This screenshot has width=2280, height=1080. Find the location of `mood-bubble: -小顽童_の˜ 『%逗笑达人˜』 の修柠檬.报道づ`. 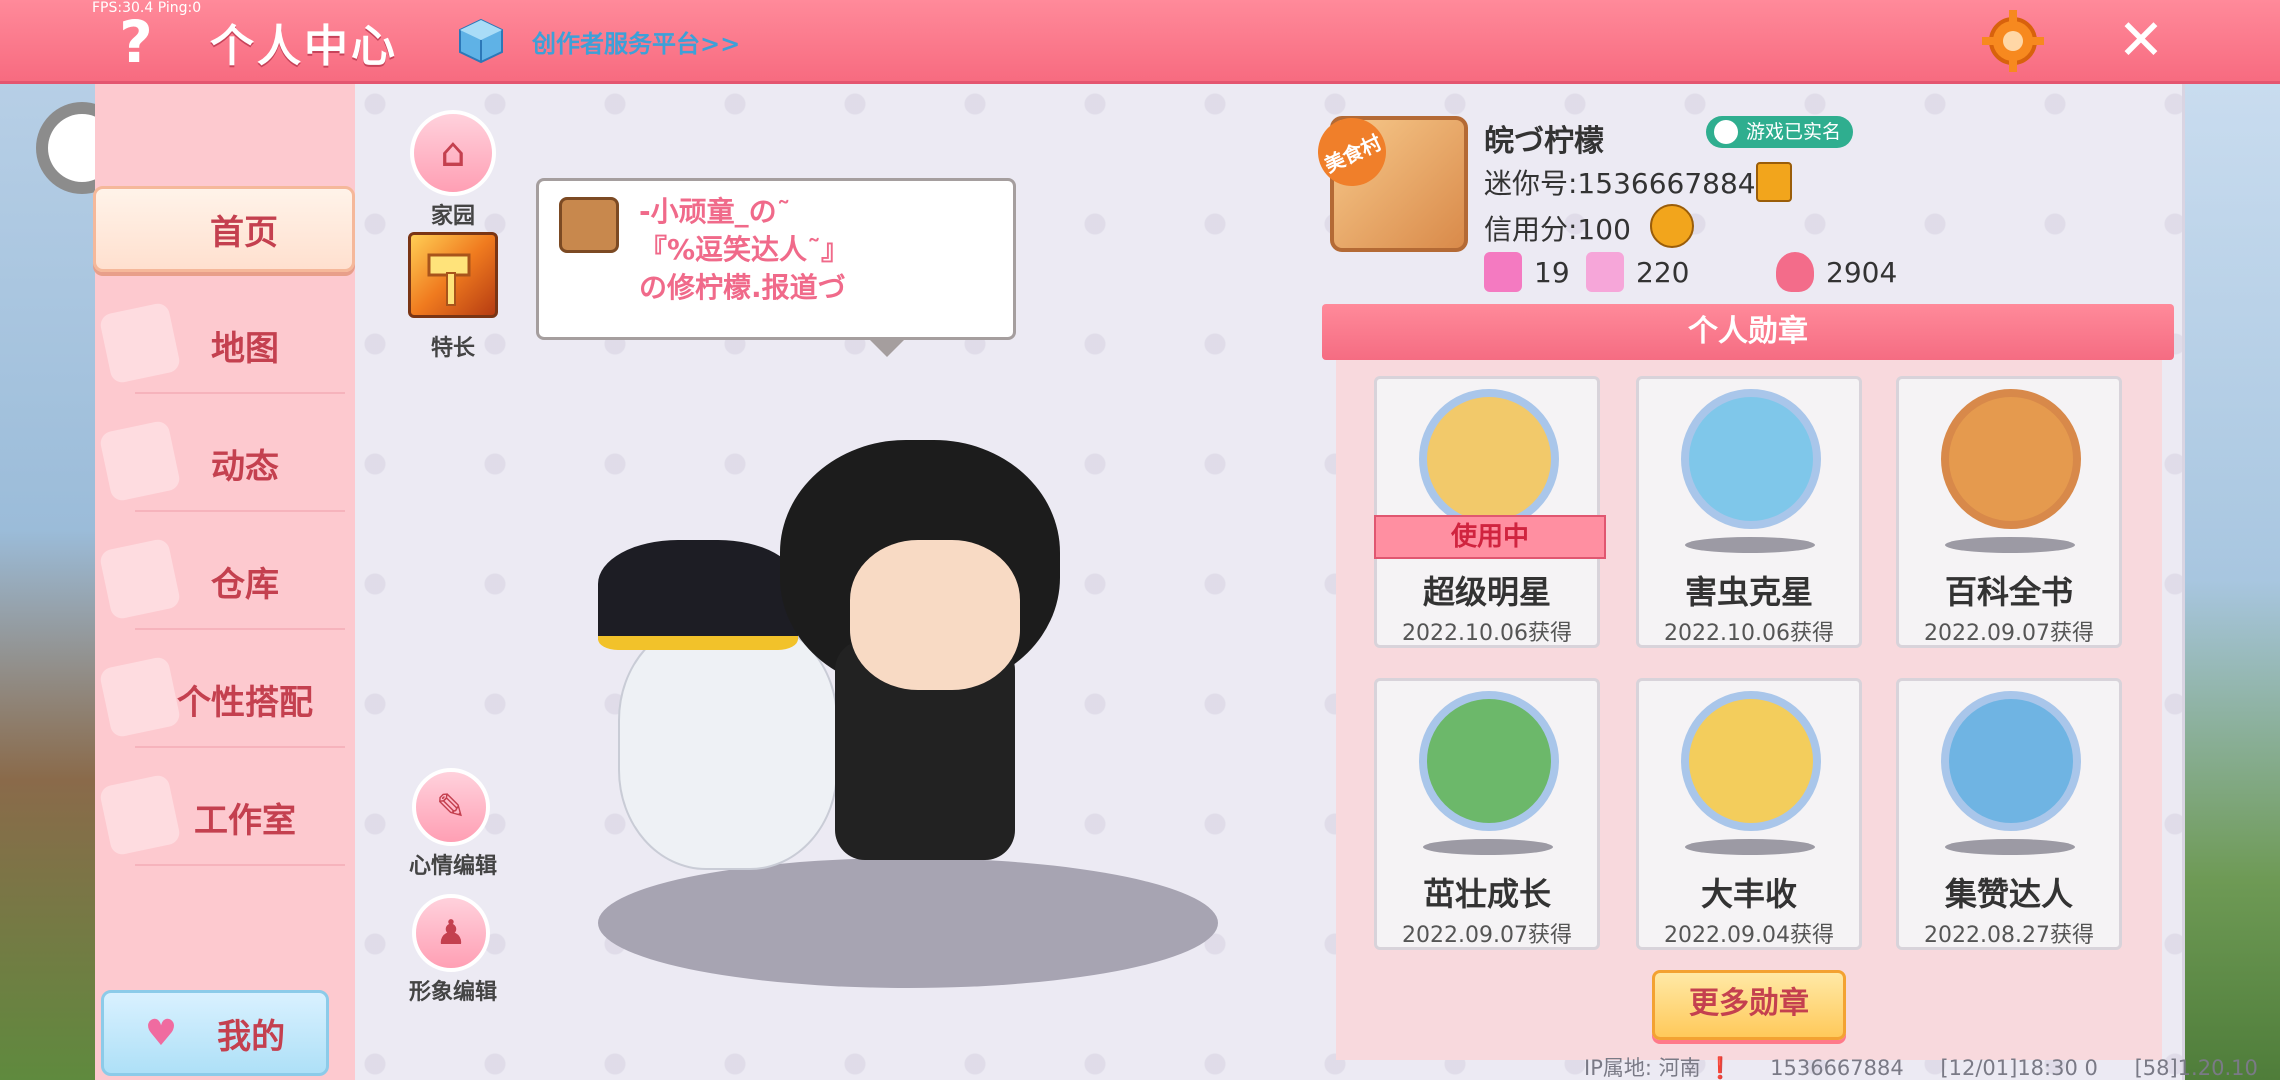

mood-bubble: -小顽童_の˜ 『%逗笑达人˜』 の修柠檬.报道づ is located at coordinates (776, 267).